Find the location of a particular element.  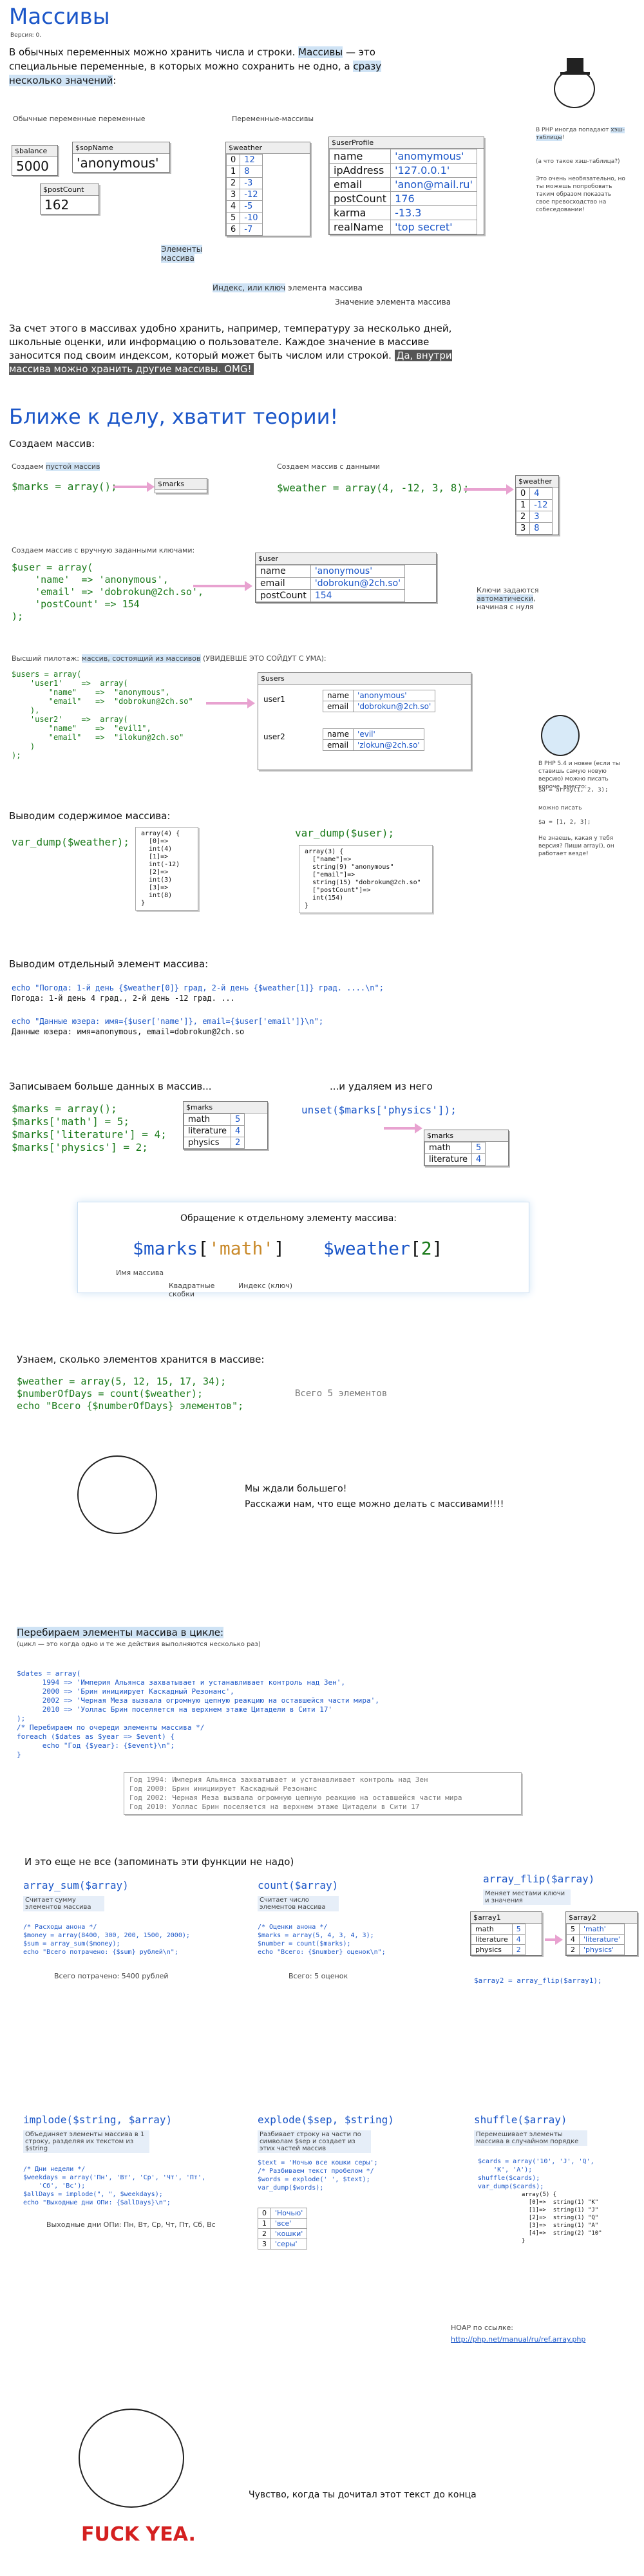

marks-box: $marks math 5 literature 4 physics 2 is located at coordinates (225, 1125).